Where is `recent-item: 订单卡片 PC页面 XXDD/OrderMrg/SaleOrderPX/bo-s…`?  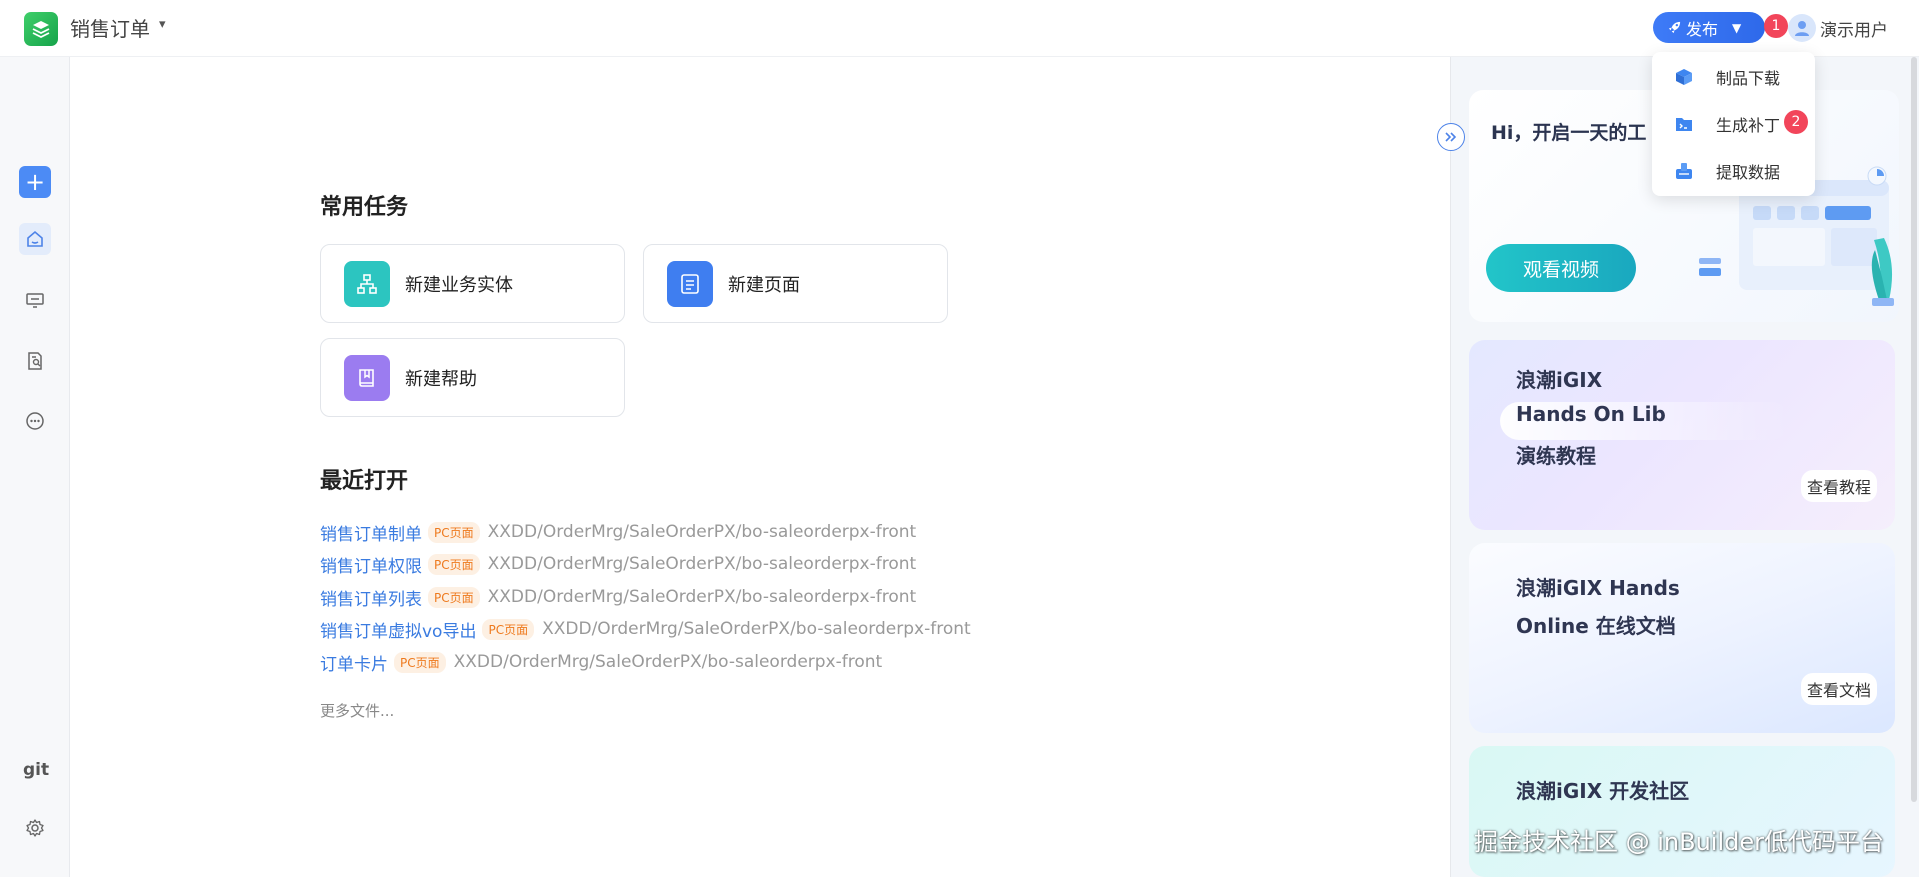
recent-item: 订单卡片 PC页面 XXDD/OrderMrg/SaleOrderPX/bo-s… is located at coordinates (601, 662).